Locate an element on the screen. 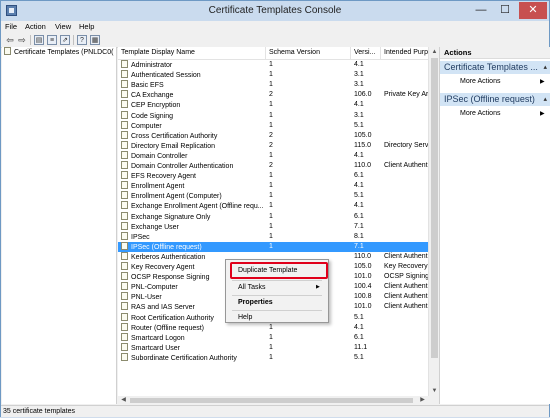 The image size is (550, 418). template-name-label: Root Certification Authority is located at coordinates (172, 318).